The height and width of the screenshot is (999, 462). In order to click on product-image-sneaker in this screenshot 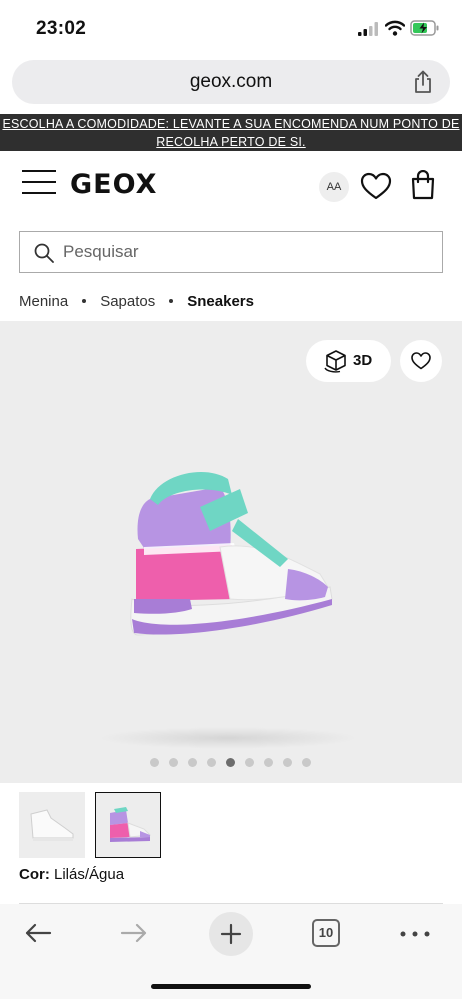, I will do `click(231, 553)`.